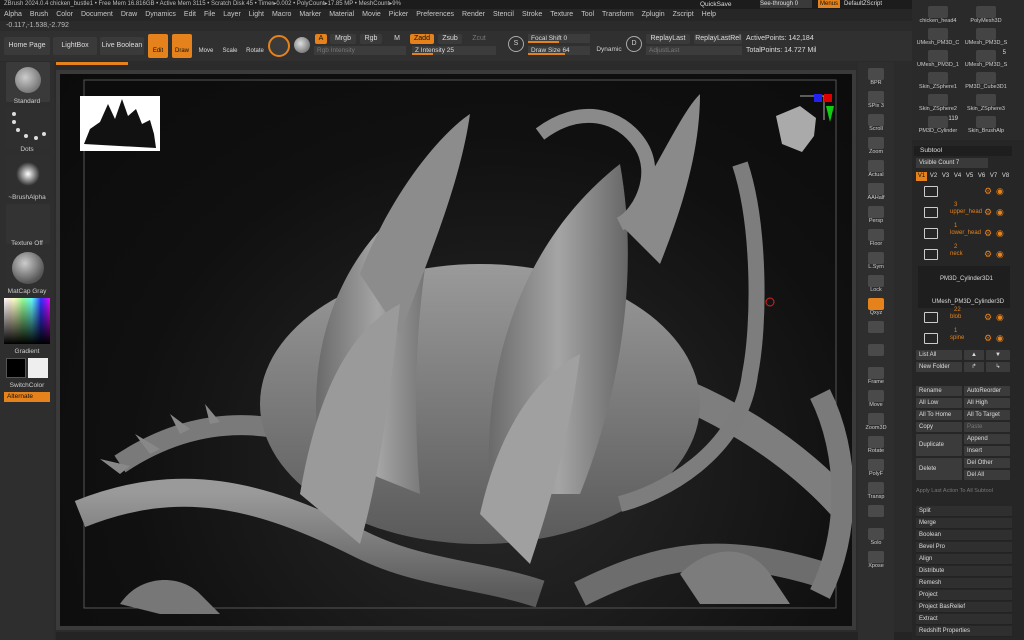 This screenshot has width=1024, height=640. I want to click on subtool-row: 22 blob ⚙ ◉, so click(964, 318).